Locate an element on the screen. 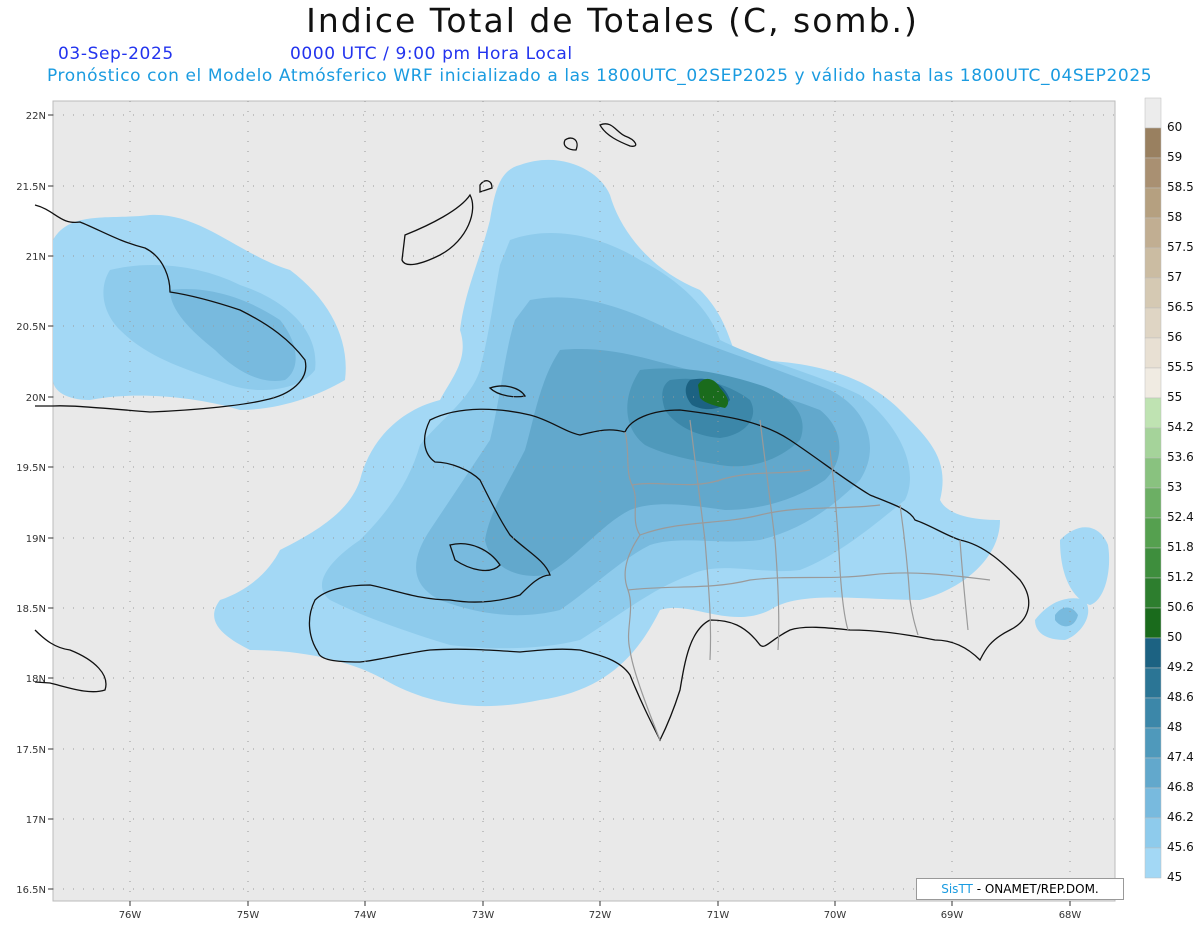 The width and height of the screenshot is (1200, 927). lon-label: 69W is located at coordinates (952, 915).